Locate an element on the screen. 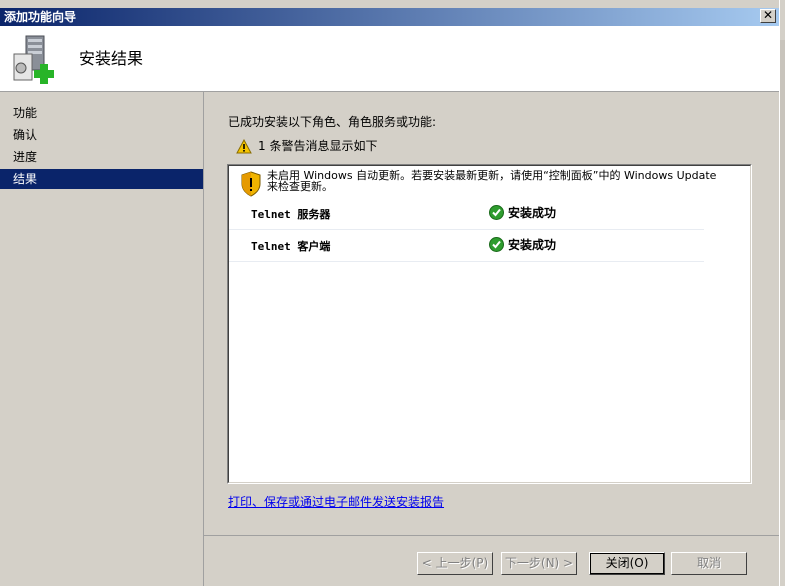  previous-button: < 上一步(P) is located at coordinates (455, 563).